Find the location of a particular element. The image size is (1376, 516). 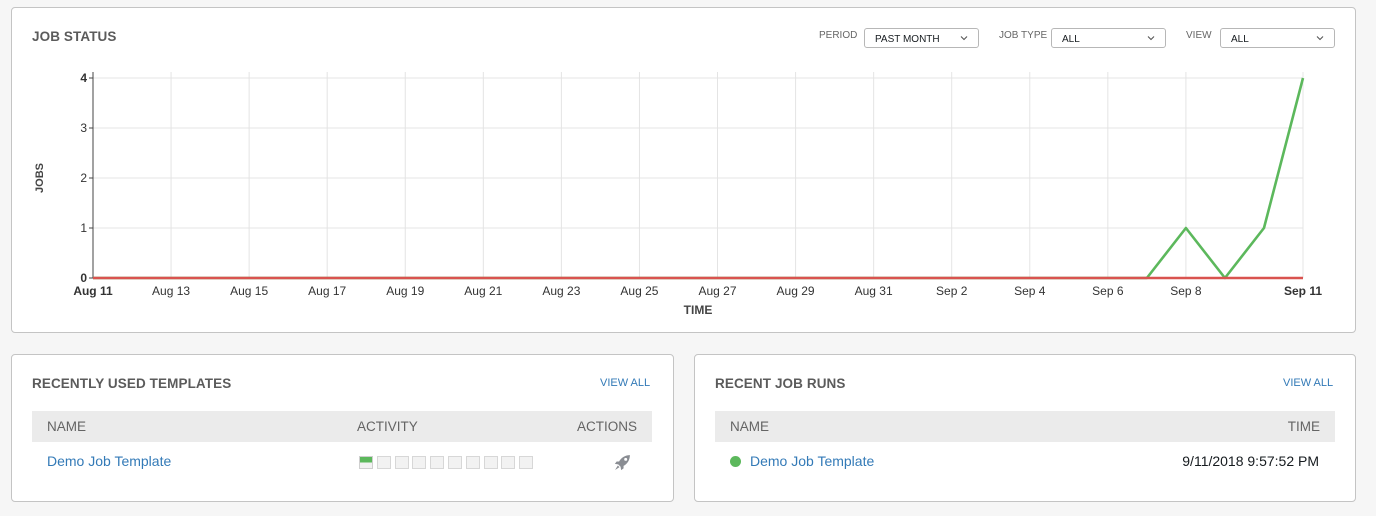

x-tick-label: Aug 27 is located at coordinates (717, 291).